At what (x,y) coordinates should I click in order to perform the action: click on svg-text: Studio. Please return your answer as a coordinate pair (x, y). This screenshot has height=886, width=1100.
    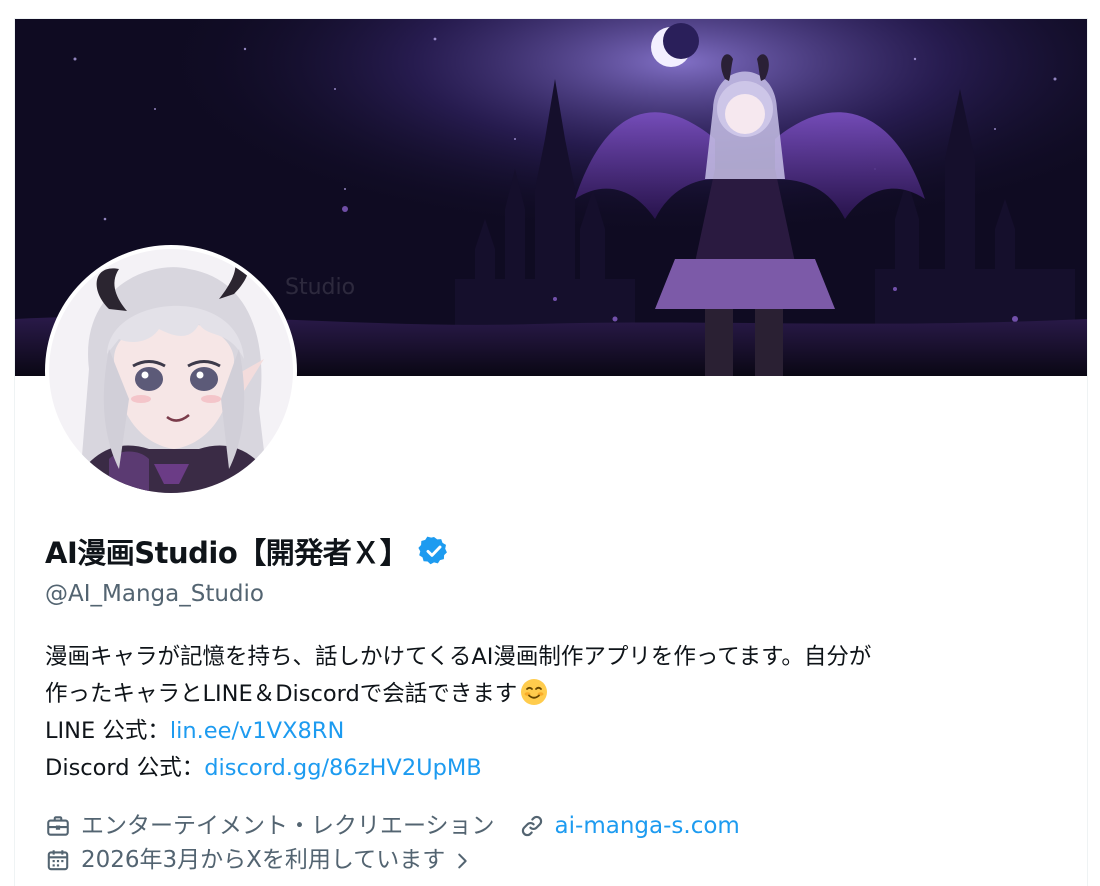
    Looking at the image, I should click on (320, 287).